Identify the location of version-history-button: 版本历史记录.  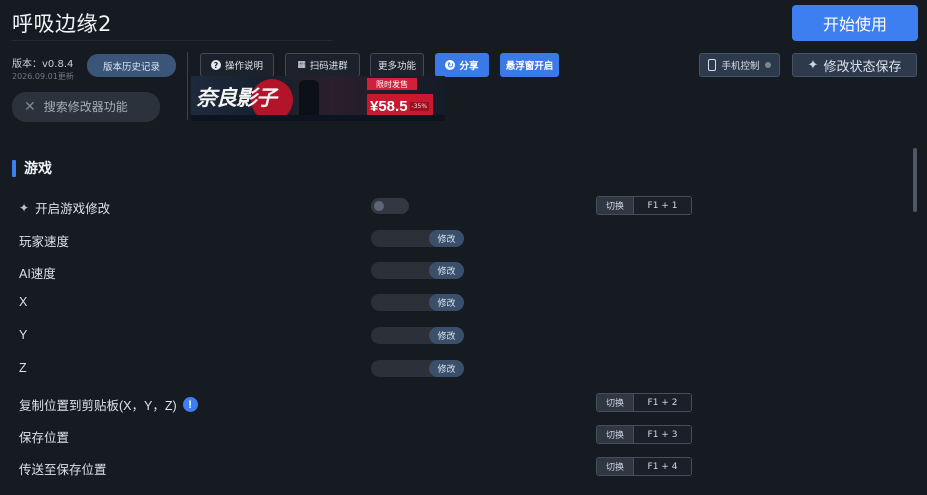
(131, 65).